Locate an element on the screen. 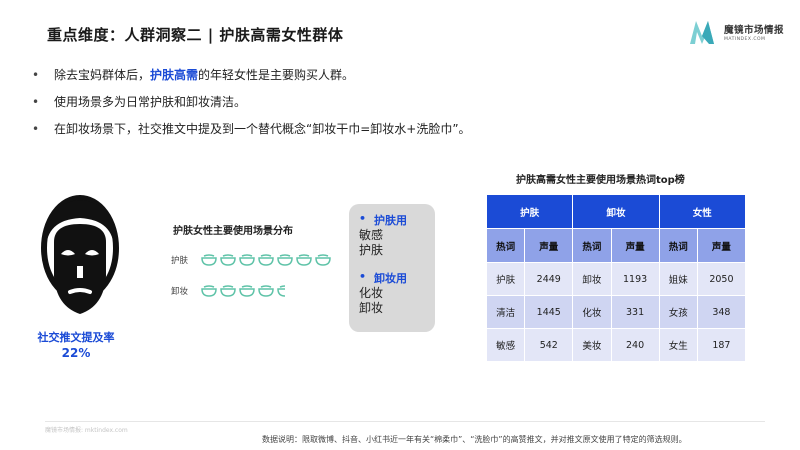  table-group-header: 女性 is located at coordinates (702, 211).